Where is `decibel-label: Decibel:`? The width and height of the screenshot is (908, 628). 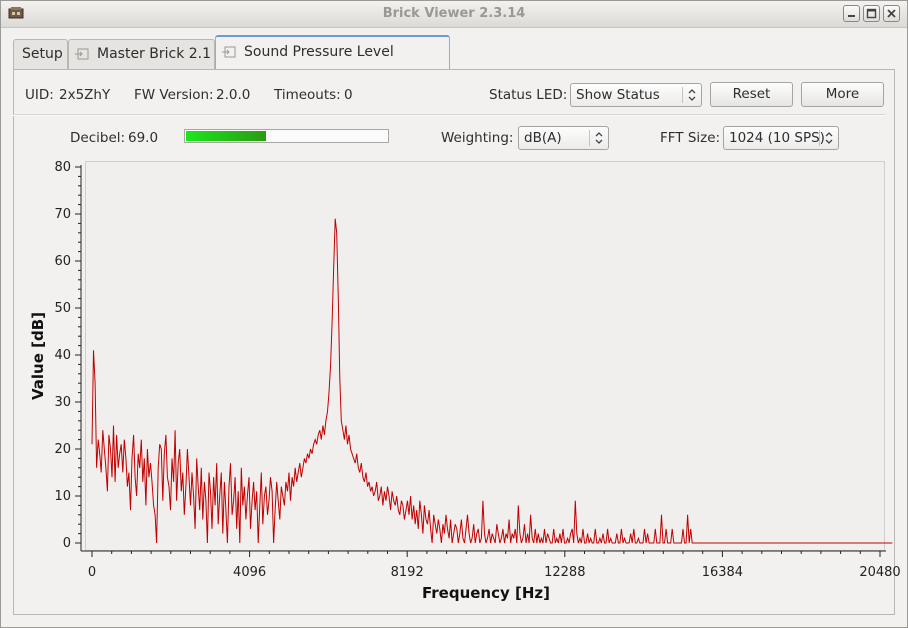 decibel-label: Decibel: is located at coordinates (98, 138).